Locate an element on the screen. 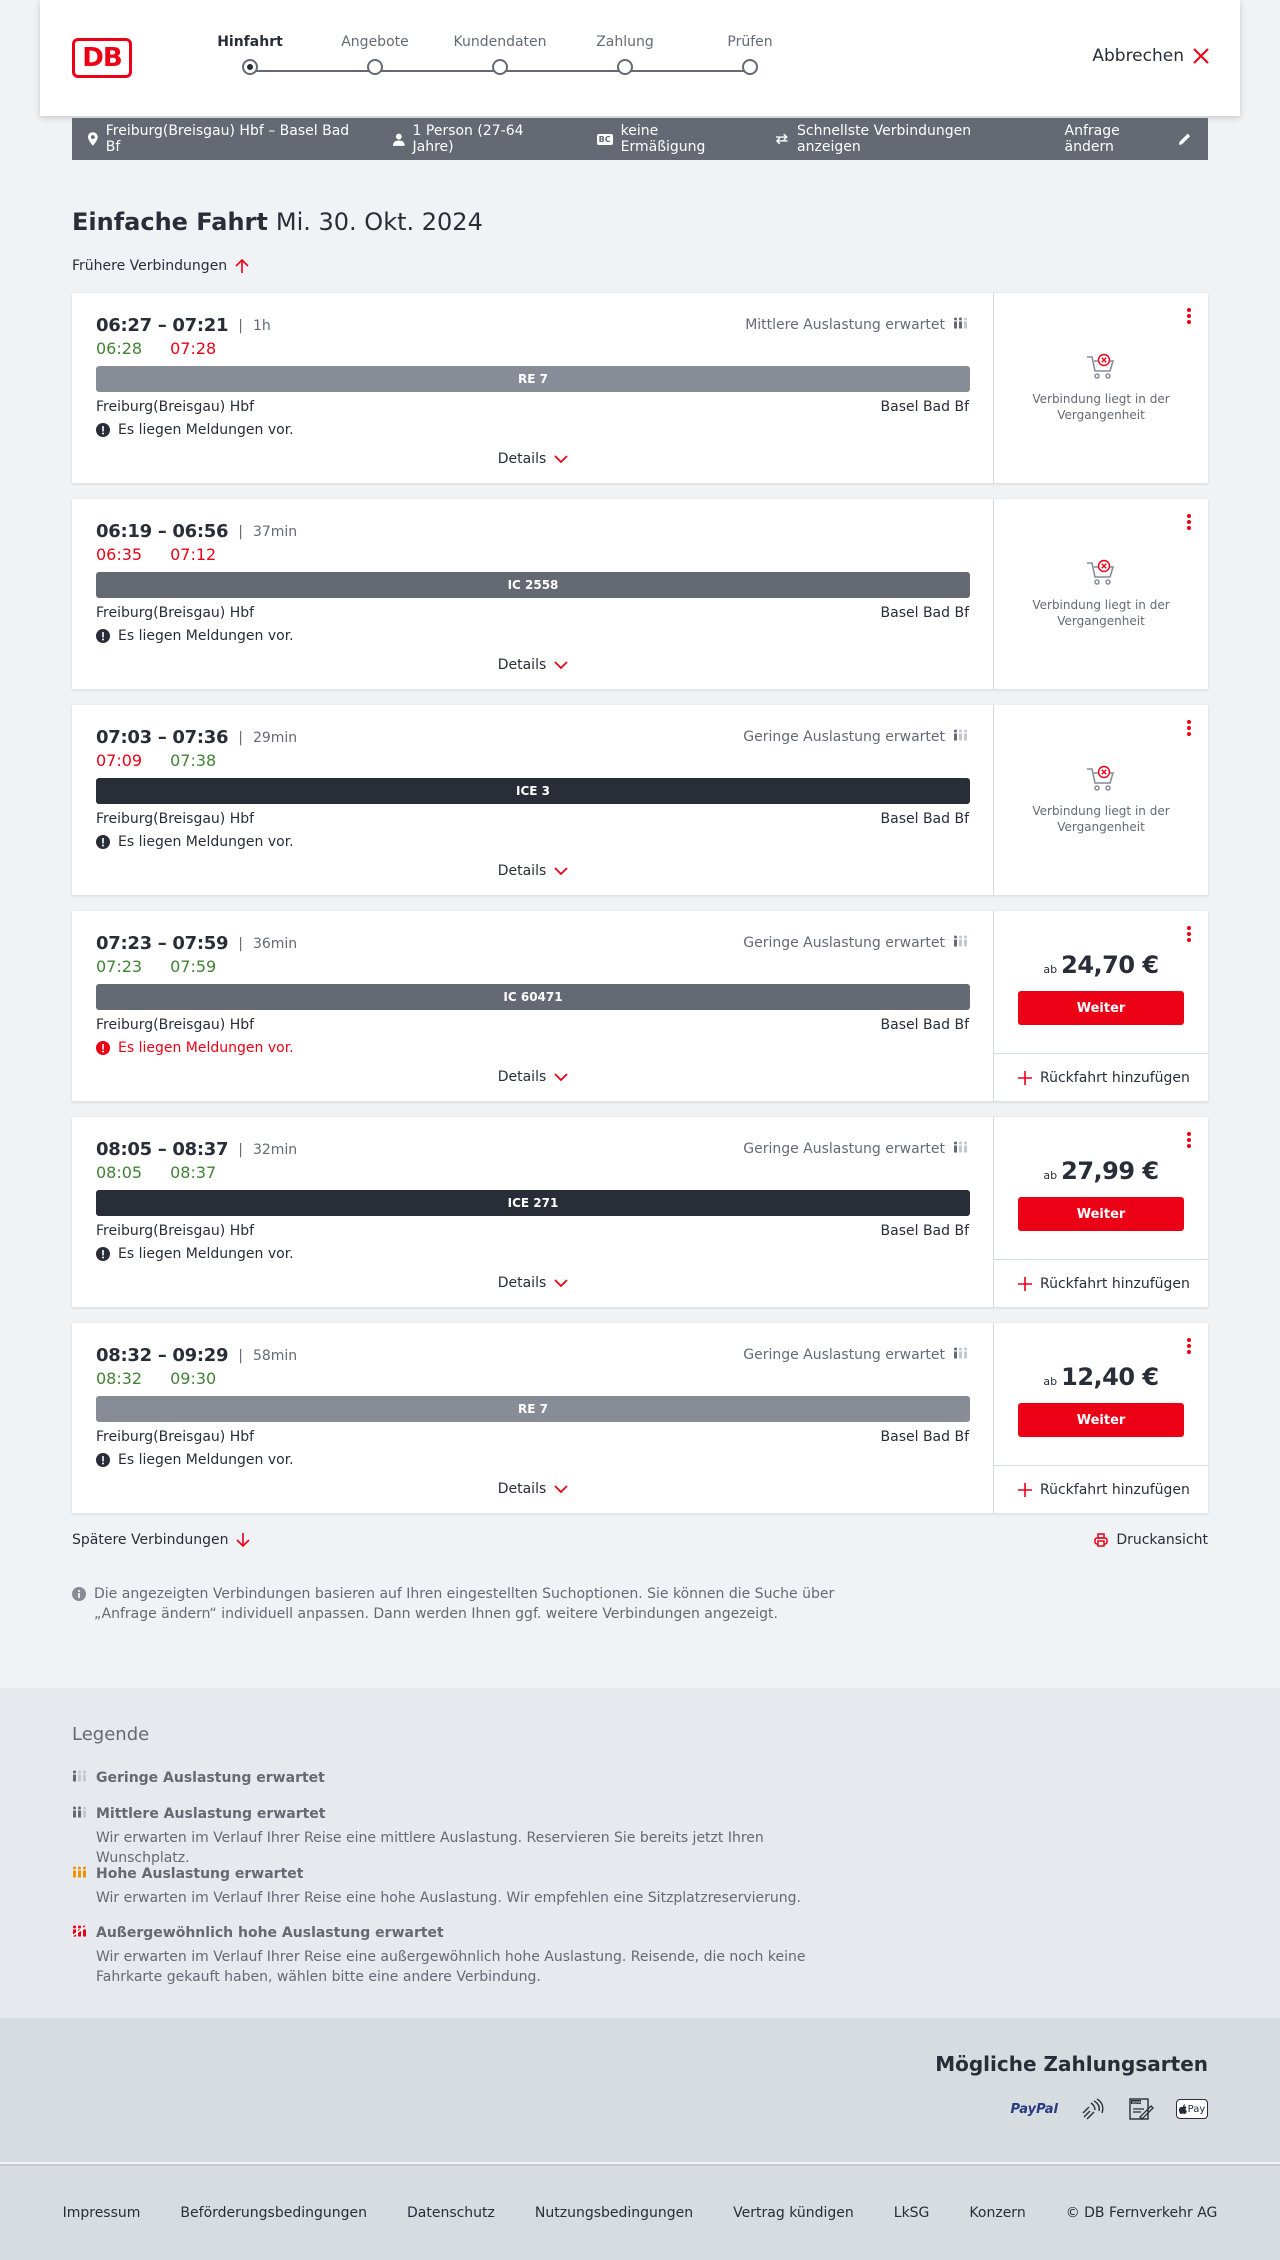 The width and height of the screenshot is (1280, 2260). footer-link: Nutzungsbedingungen is located at coordinates (614, 2213).